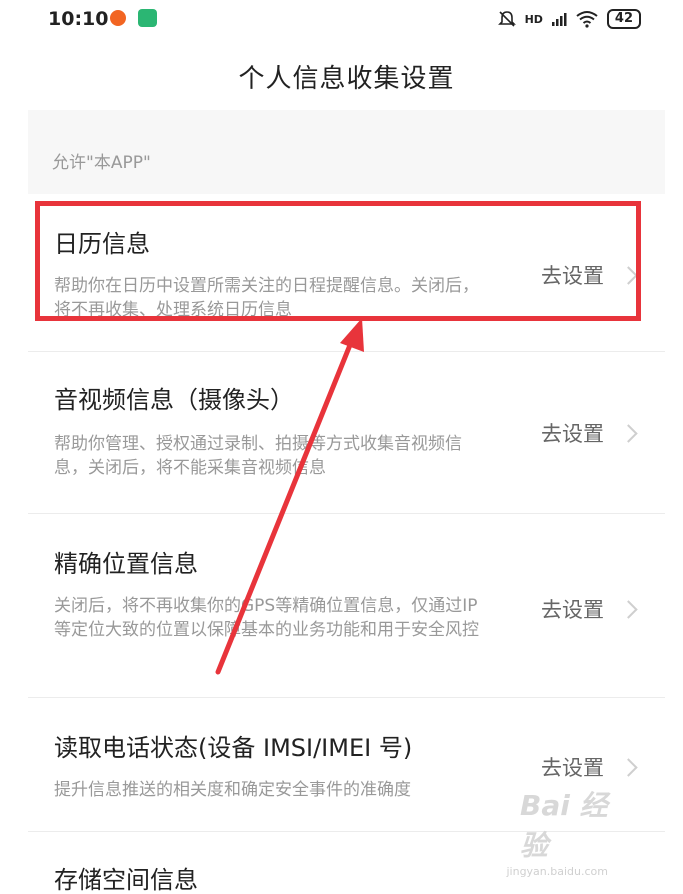 This screenshot has height=894, width=683. Describe the element at coordinates (289, 496) in the screenshot. I see `annotation-arrow` at that location.